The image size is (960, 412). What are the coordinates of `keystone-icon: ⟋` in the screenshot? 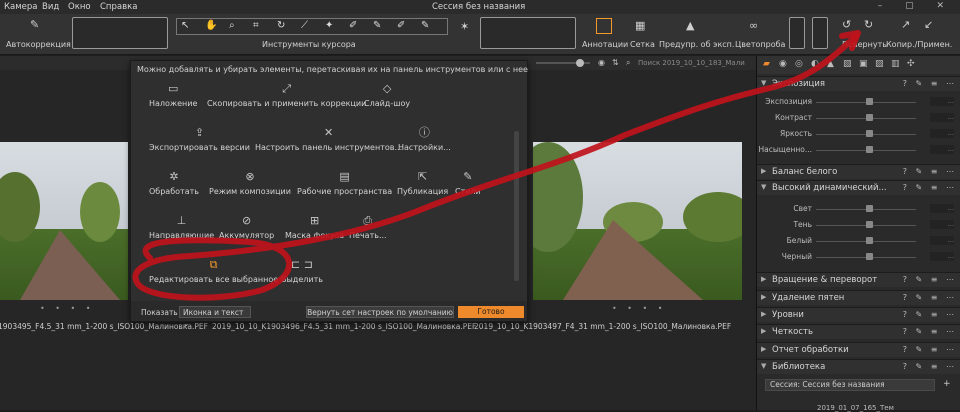 It's located at (304, 25).